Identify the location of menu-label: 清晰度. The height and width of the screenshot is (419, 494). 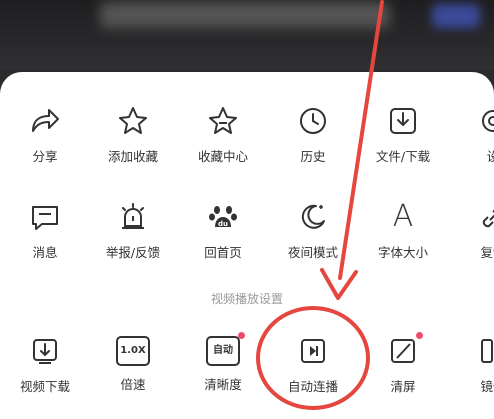
(223, 384).